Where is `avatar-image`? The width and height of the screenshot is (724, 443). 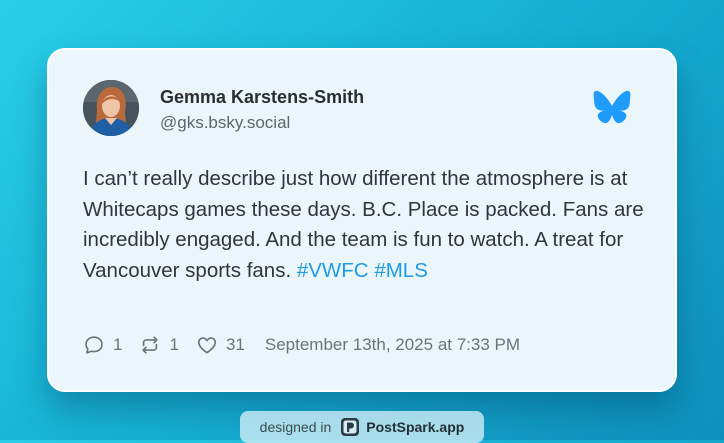
avatar-image is located at coordinates (111, 108).